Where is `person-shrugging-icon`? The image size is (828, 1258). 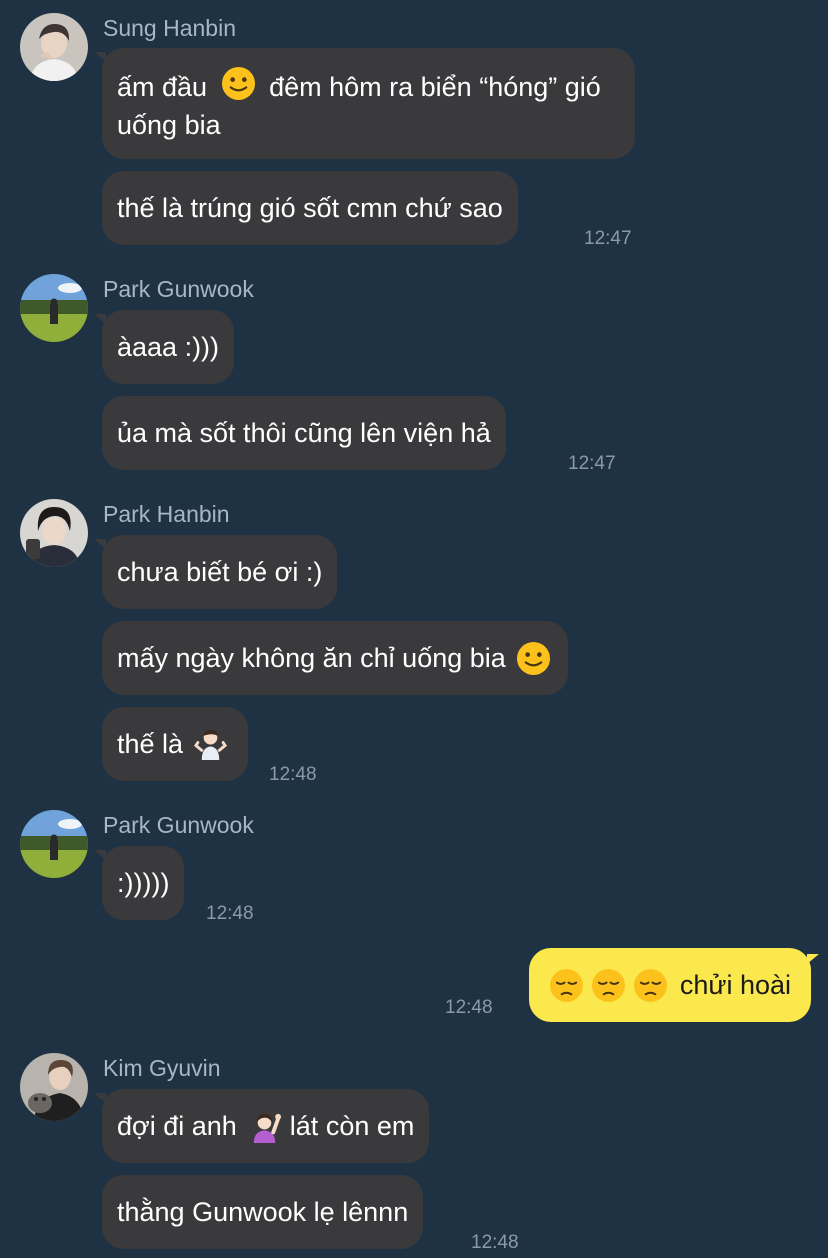
person-shrugging-icon is located at coordinates (210, 744).